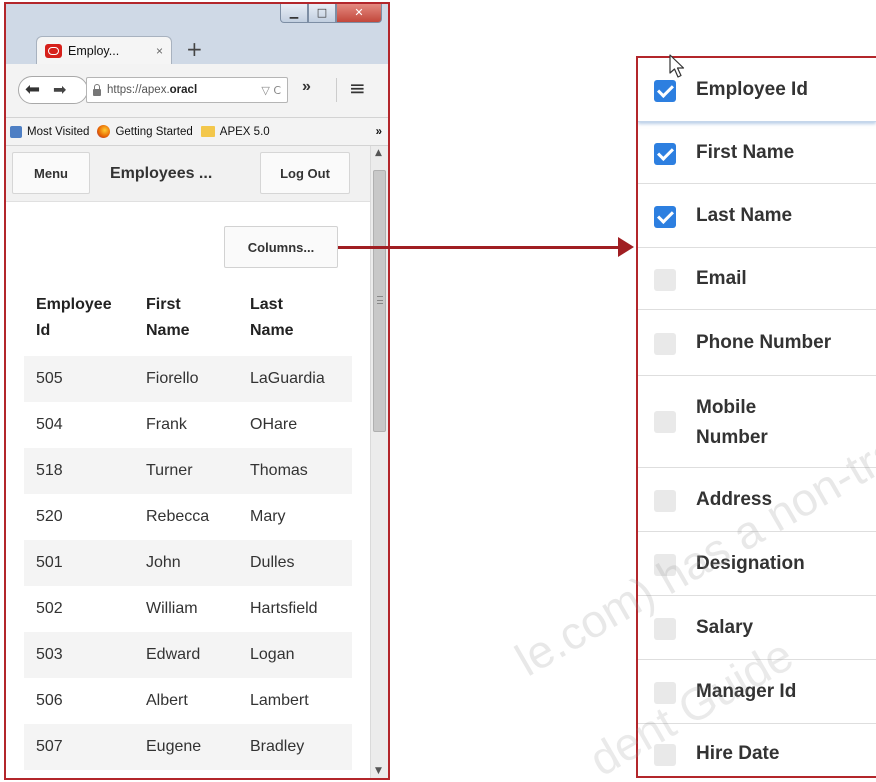  Describe the element at coordinates (295, 319) in the screenshot. I see `column-header-last-name: Last Name` at that location.